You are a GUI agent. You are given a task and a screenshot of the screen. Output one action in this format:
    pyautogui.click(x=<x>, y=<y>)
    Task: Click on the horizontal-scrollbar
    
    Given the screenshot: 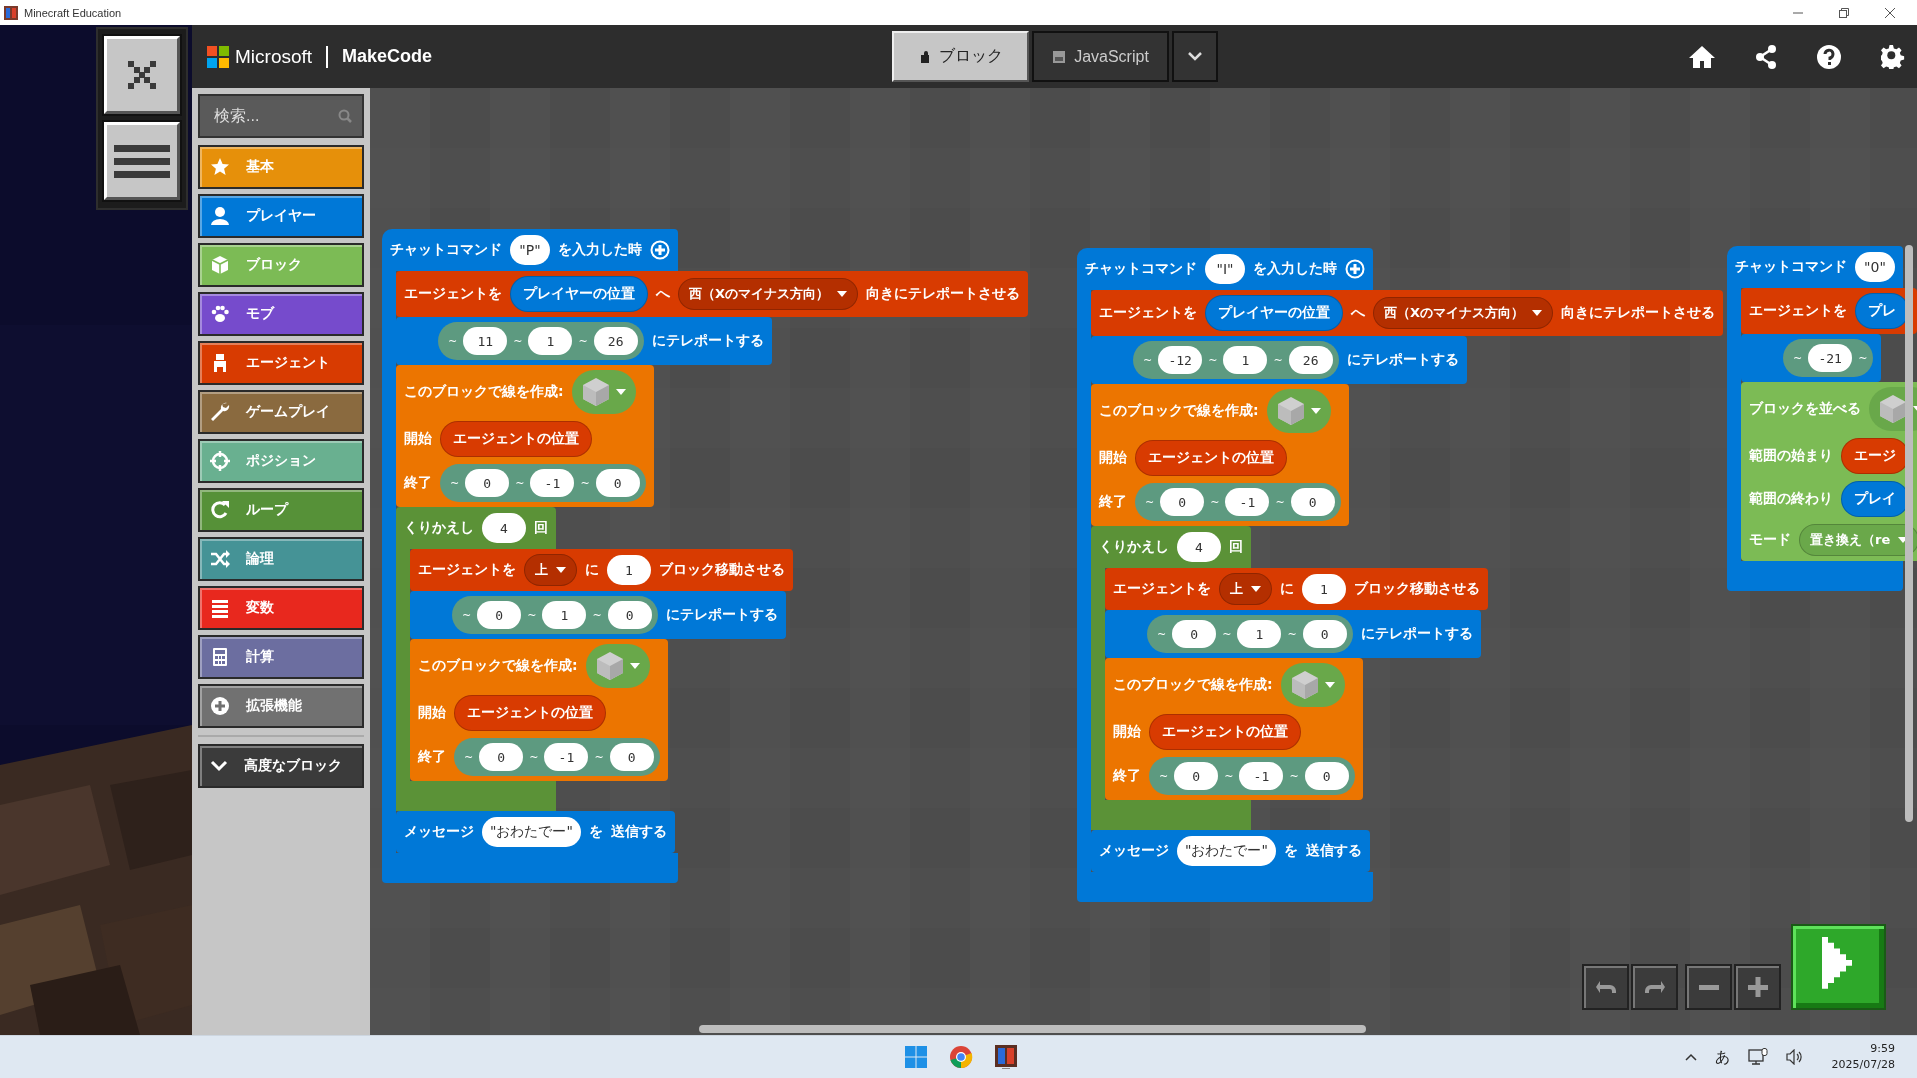 What is the action you would take?
    pyautogui.click(x=1032, y=1029)
    